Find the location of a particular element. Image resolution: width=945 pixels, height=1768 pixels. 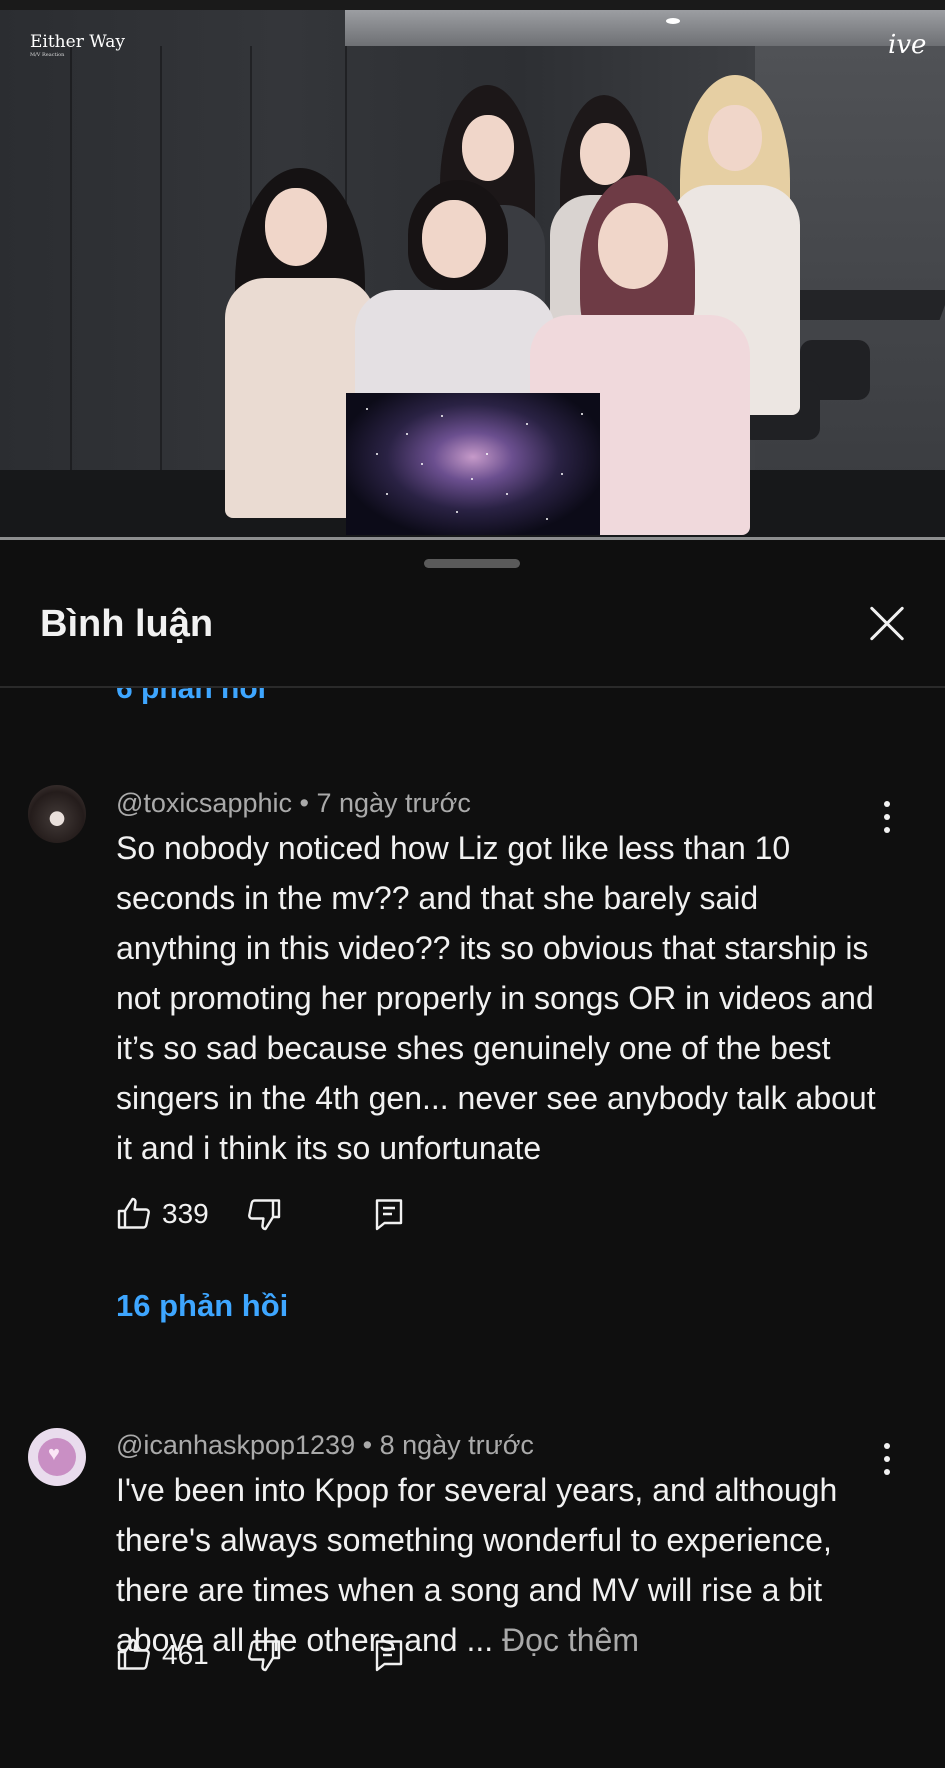

comment-time: 7 ngày trước is located at coordinates (393, 803).